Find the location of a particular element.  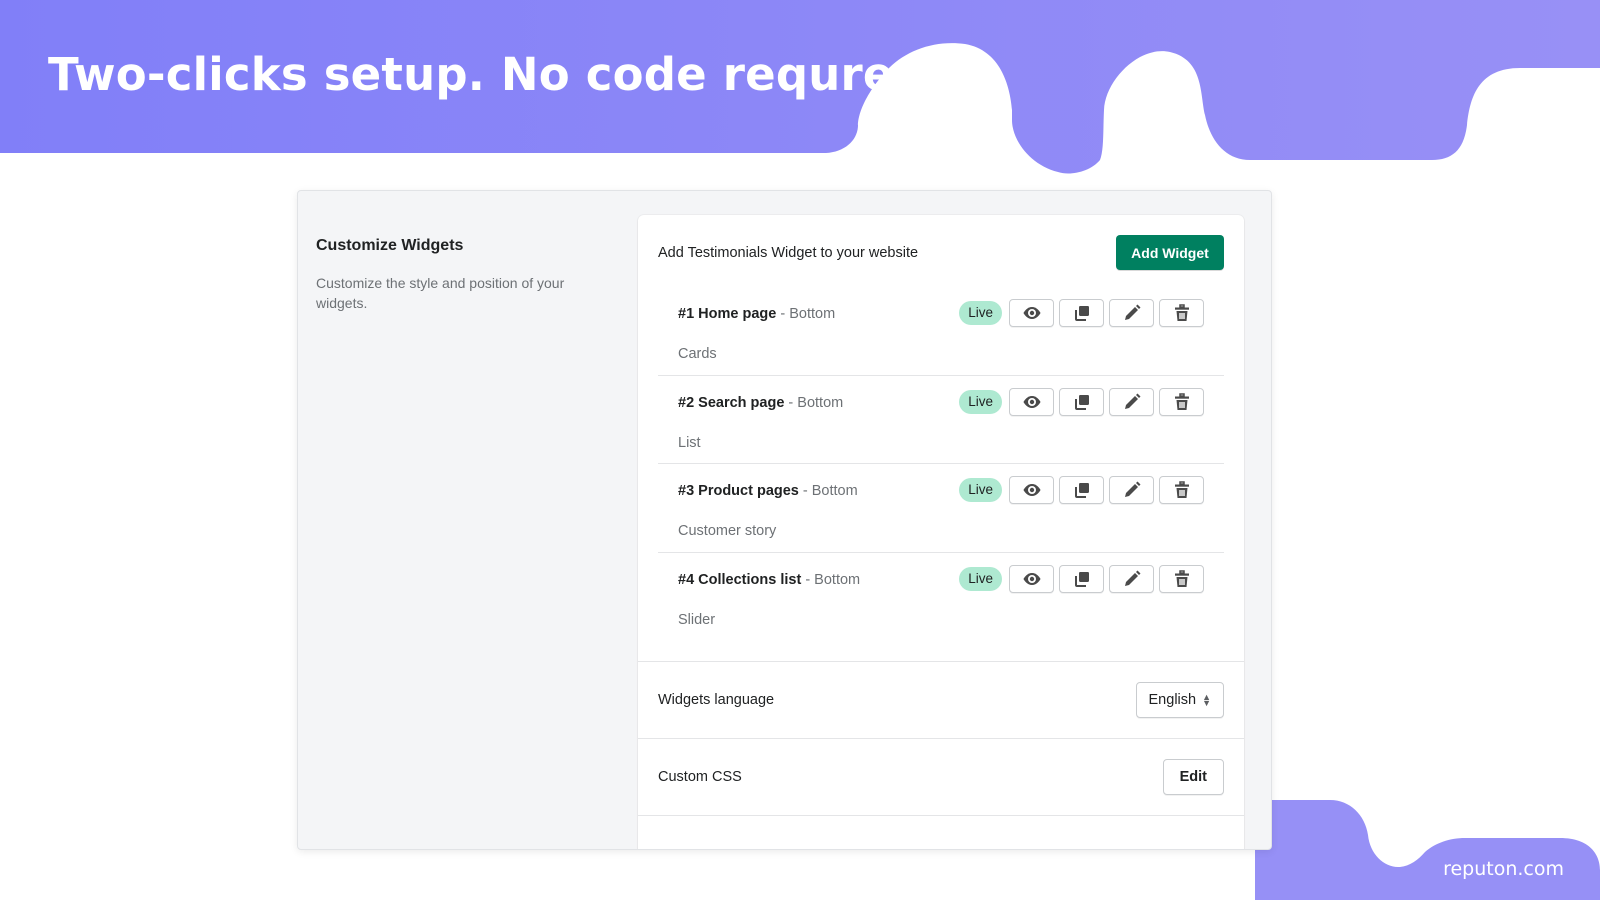

language-select: English ▲ ▼ is located at coordinates (1179, 700).